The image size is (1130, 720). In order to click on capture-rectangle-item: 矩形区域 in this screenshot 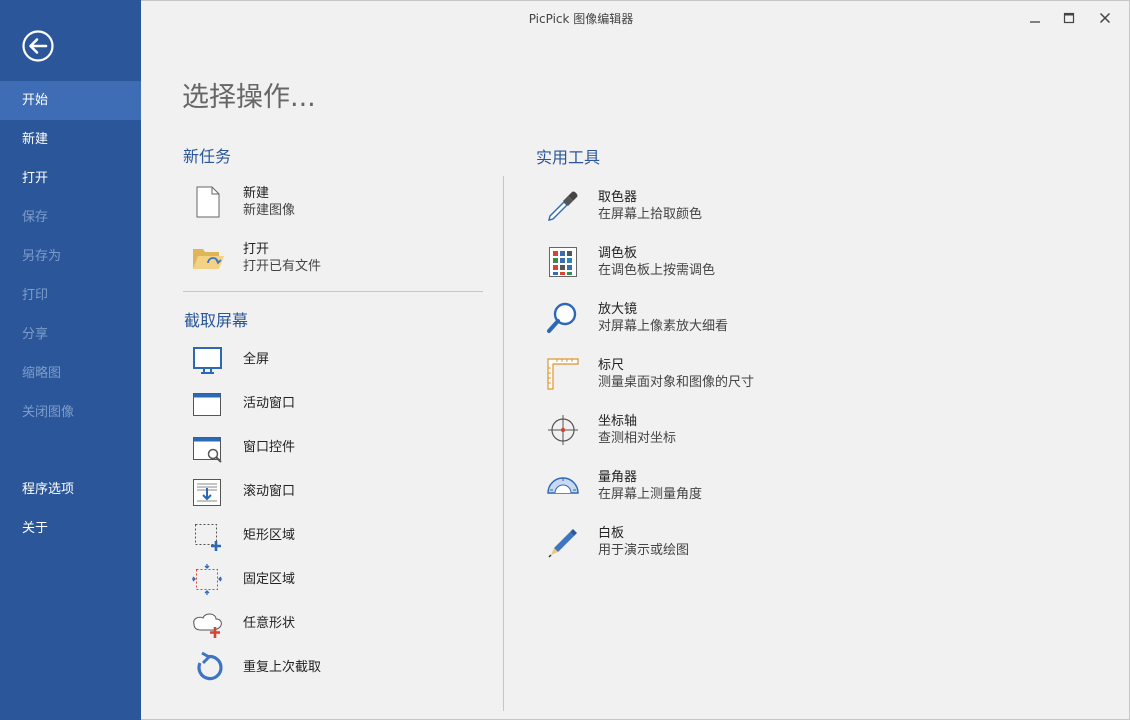, I will do `click(321, 541)`.